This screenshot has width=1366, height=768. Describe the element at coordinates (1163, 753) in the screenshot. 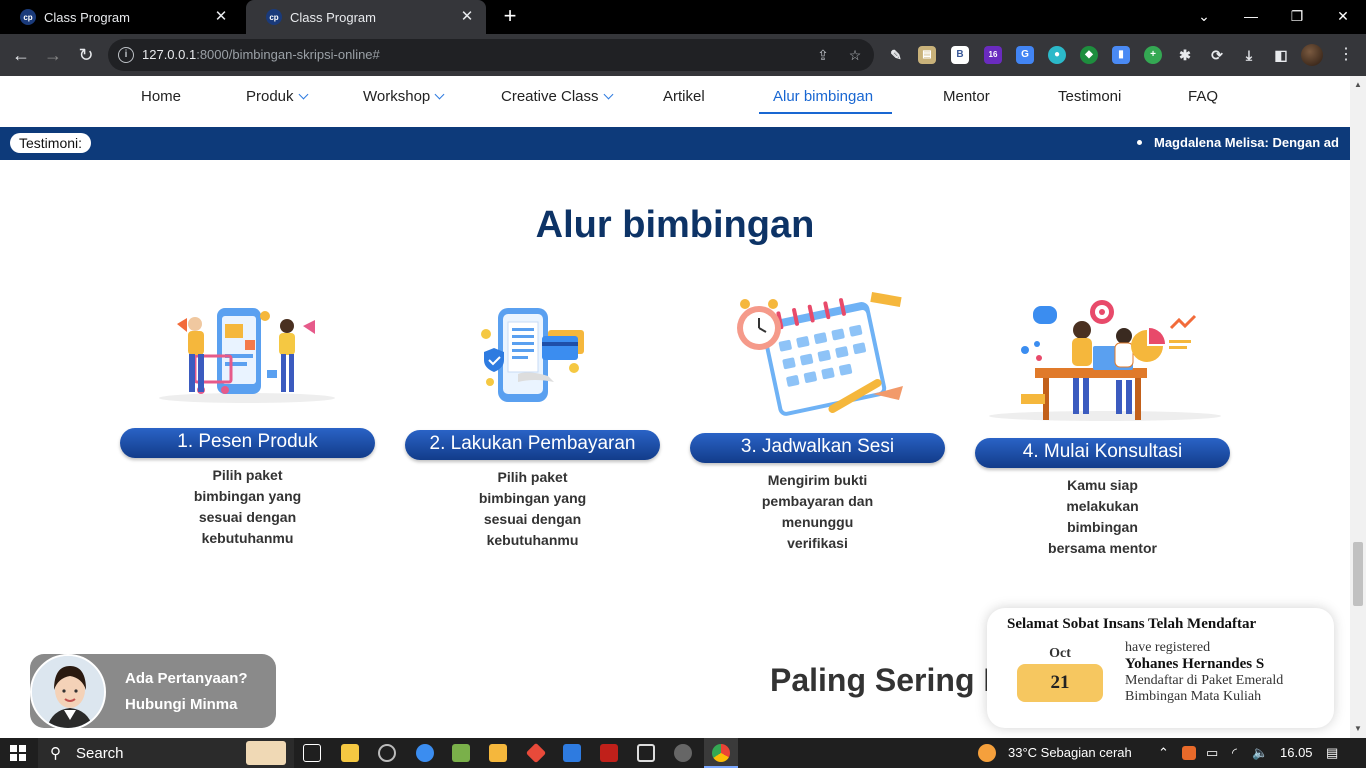

I see `tray-overflow-chevron-icon: ⌃` at that location.